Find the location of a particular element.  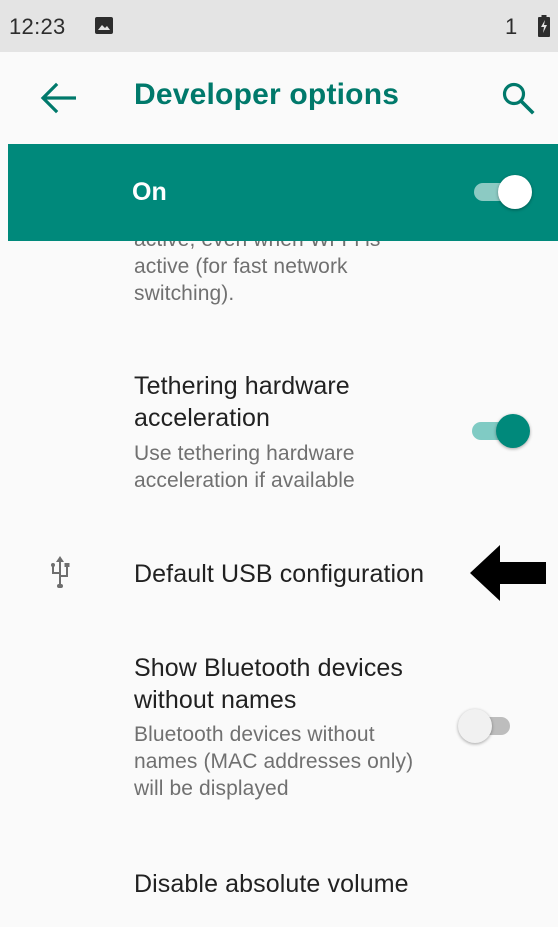

arrow-left-icon is located at coordinates (508, 573).